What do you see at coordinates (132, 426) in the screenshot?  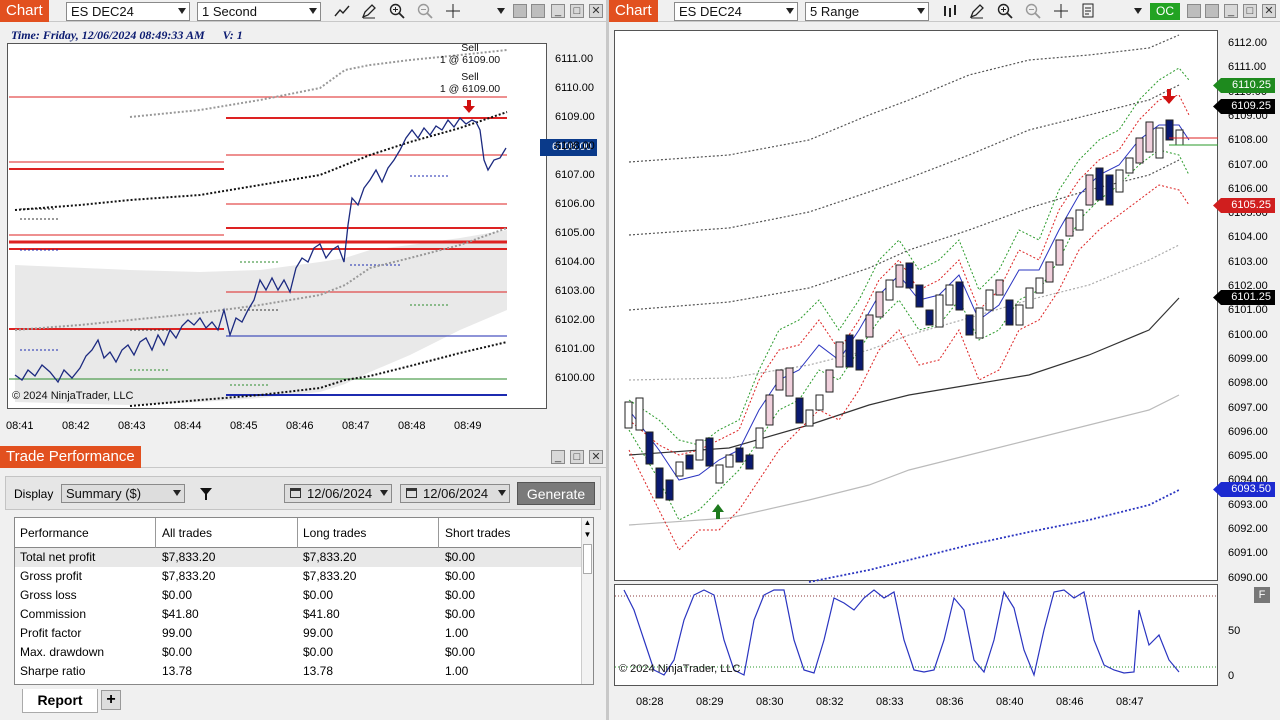 I see `time-tick: 08:43` at bounding box center [132, 426].